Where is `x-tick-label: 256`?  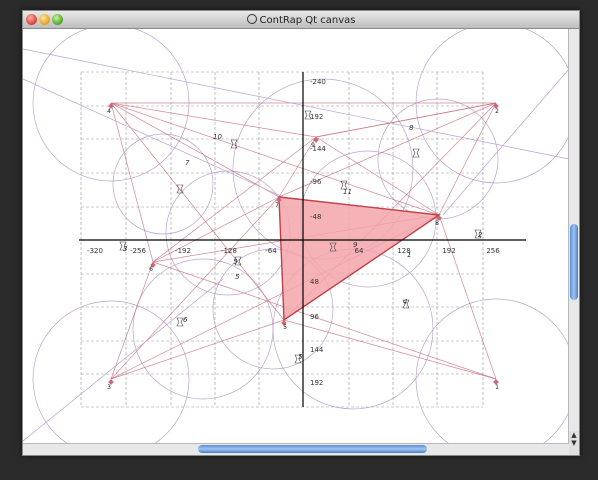
x-tick-label: 256 is located at coordinates (493, 251).